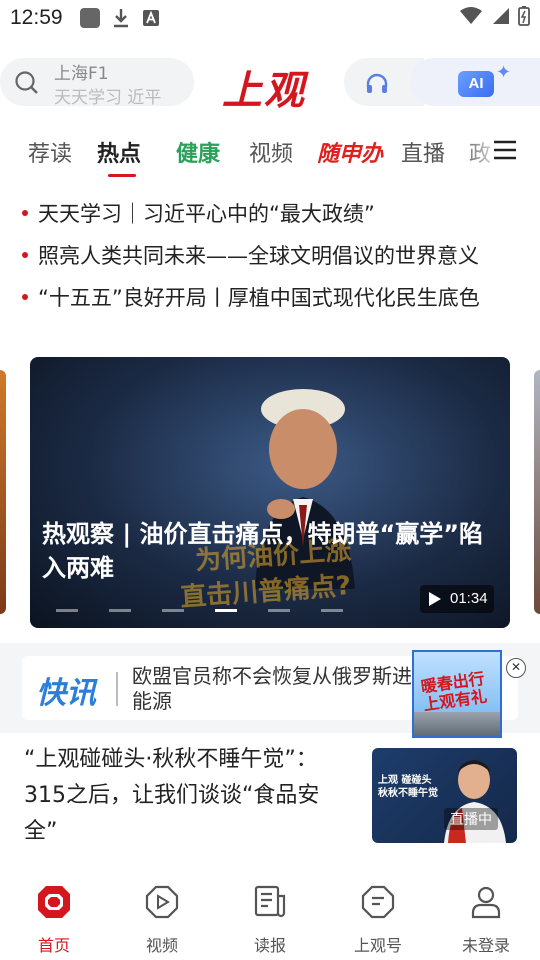 The width and height of the screenshot is (540, 960). Describe the element at coordinates (53, 945) in the screenshot. I see `nav-label: 首页` at that location.